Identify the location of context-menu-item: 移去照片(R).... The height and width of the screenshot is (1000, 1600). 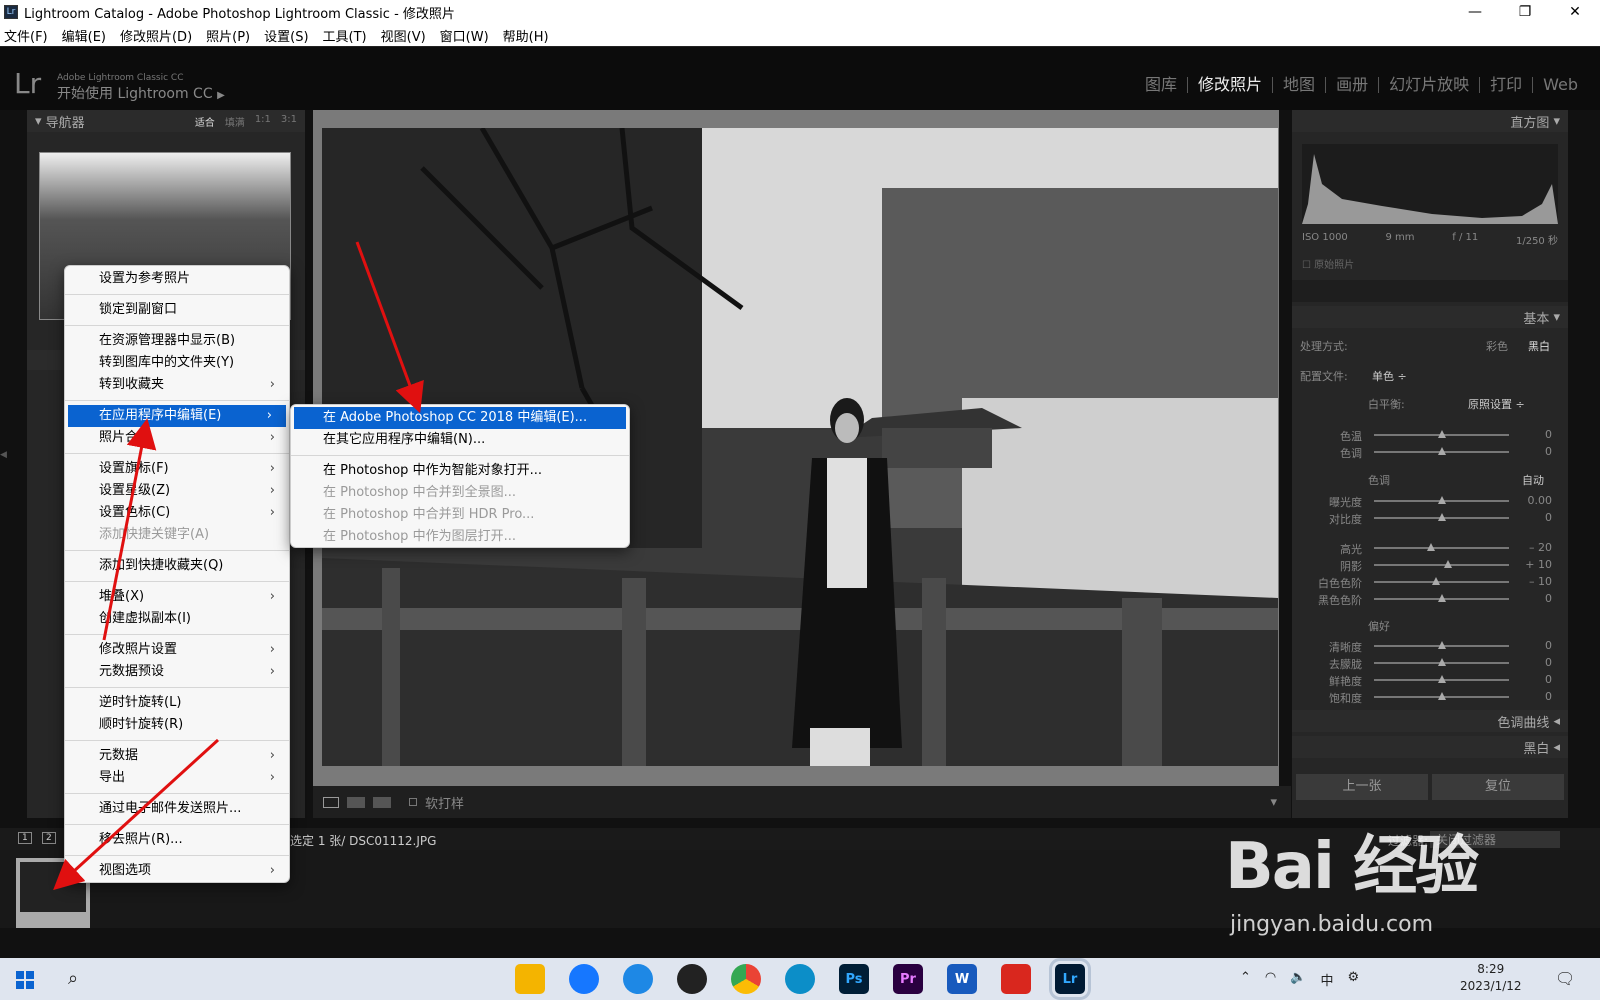
(177, 840).